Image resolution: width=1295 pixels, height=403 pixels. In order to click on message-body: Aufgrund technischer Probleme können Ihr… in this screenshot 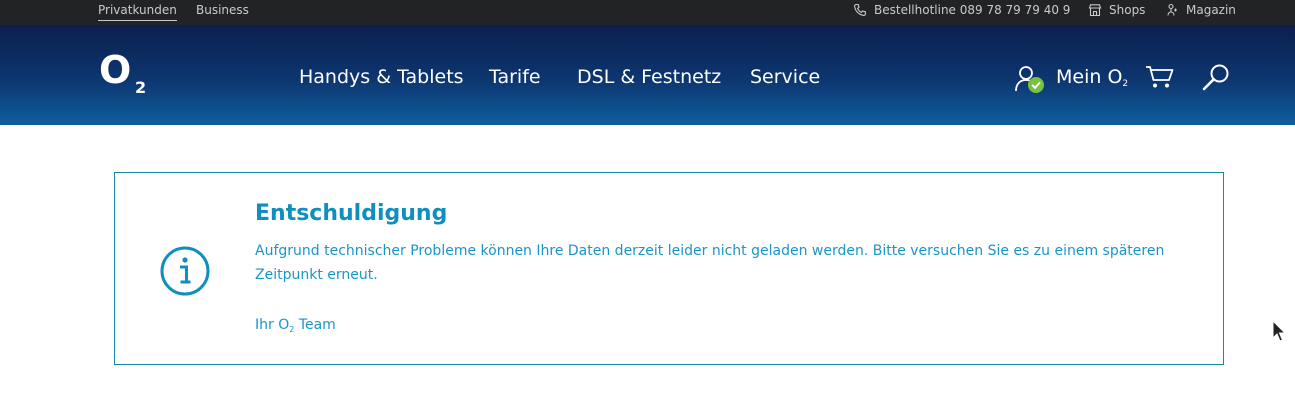, I will do `click(710, 263)`.